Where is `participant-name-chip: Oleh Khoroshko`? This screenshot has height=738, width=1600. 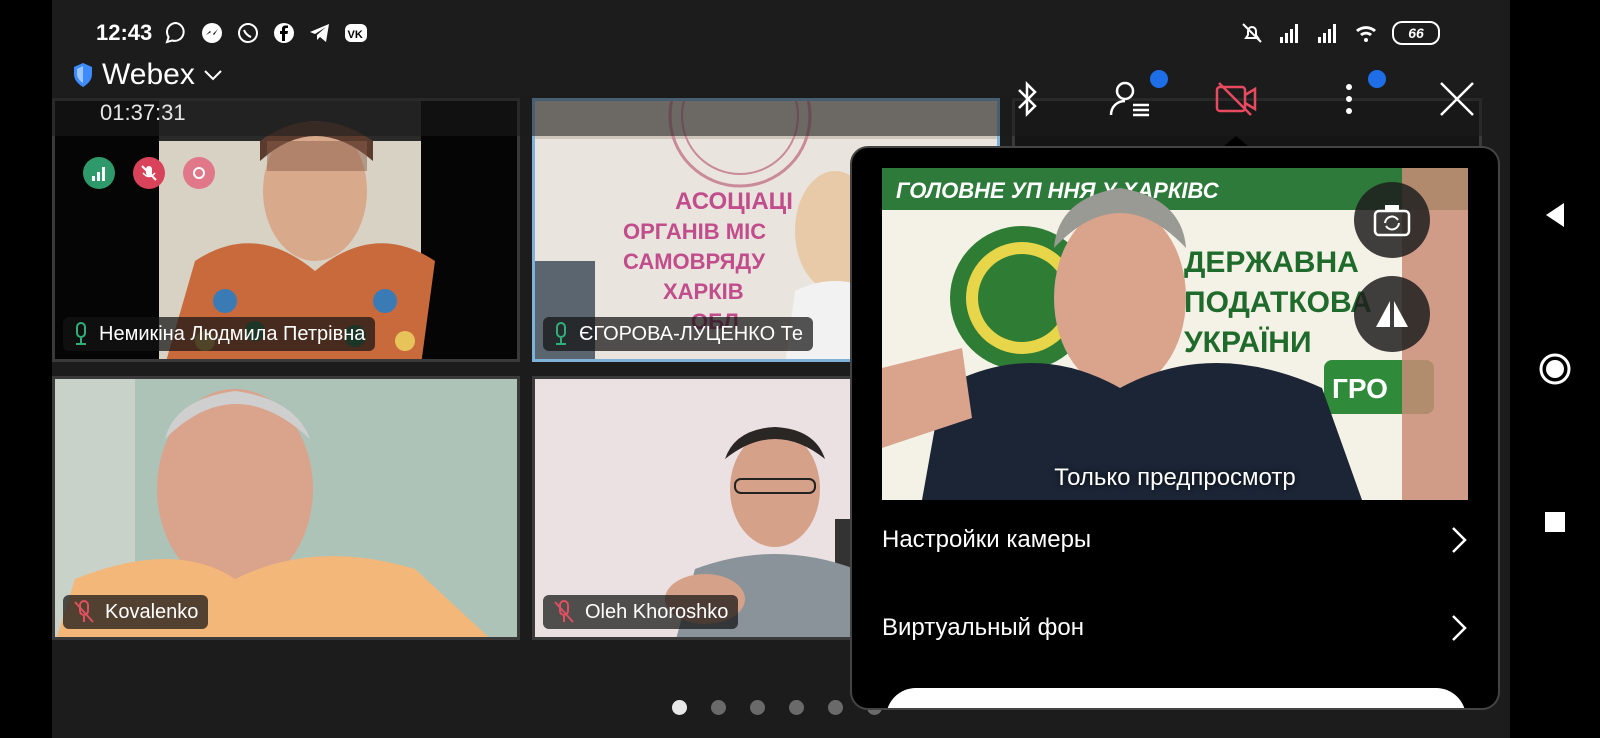
participant-name-chip: Oleh Khoroshko is located at coordinates (641, 612).